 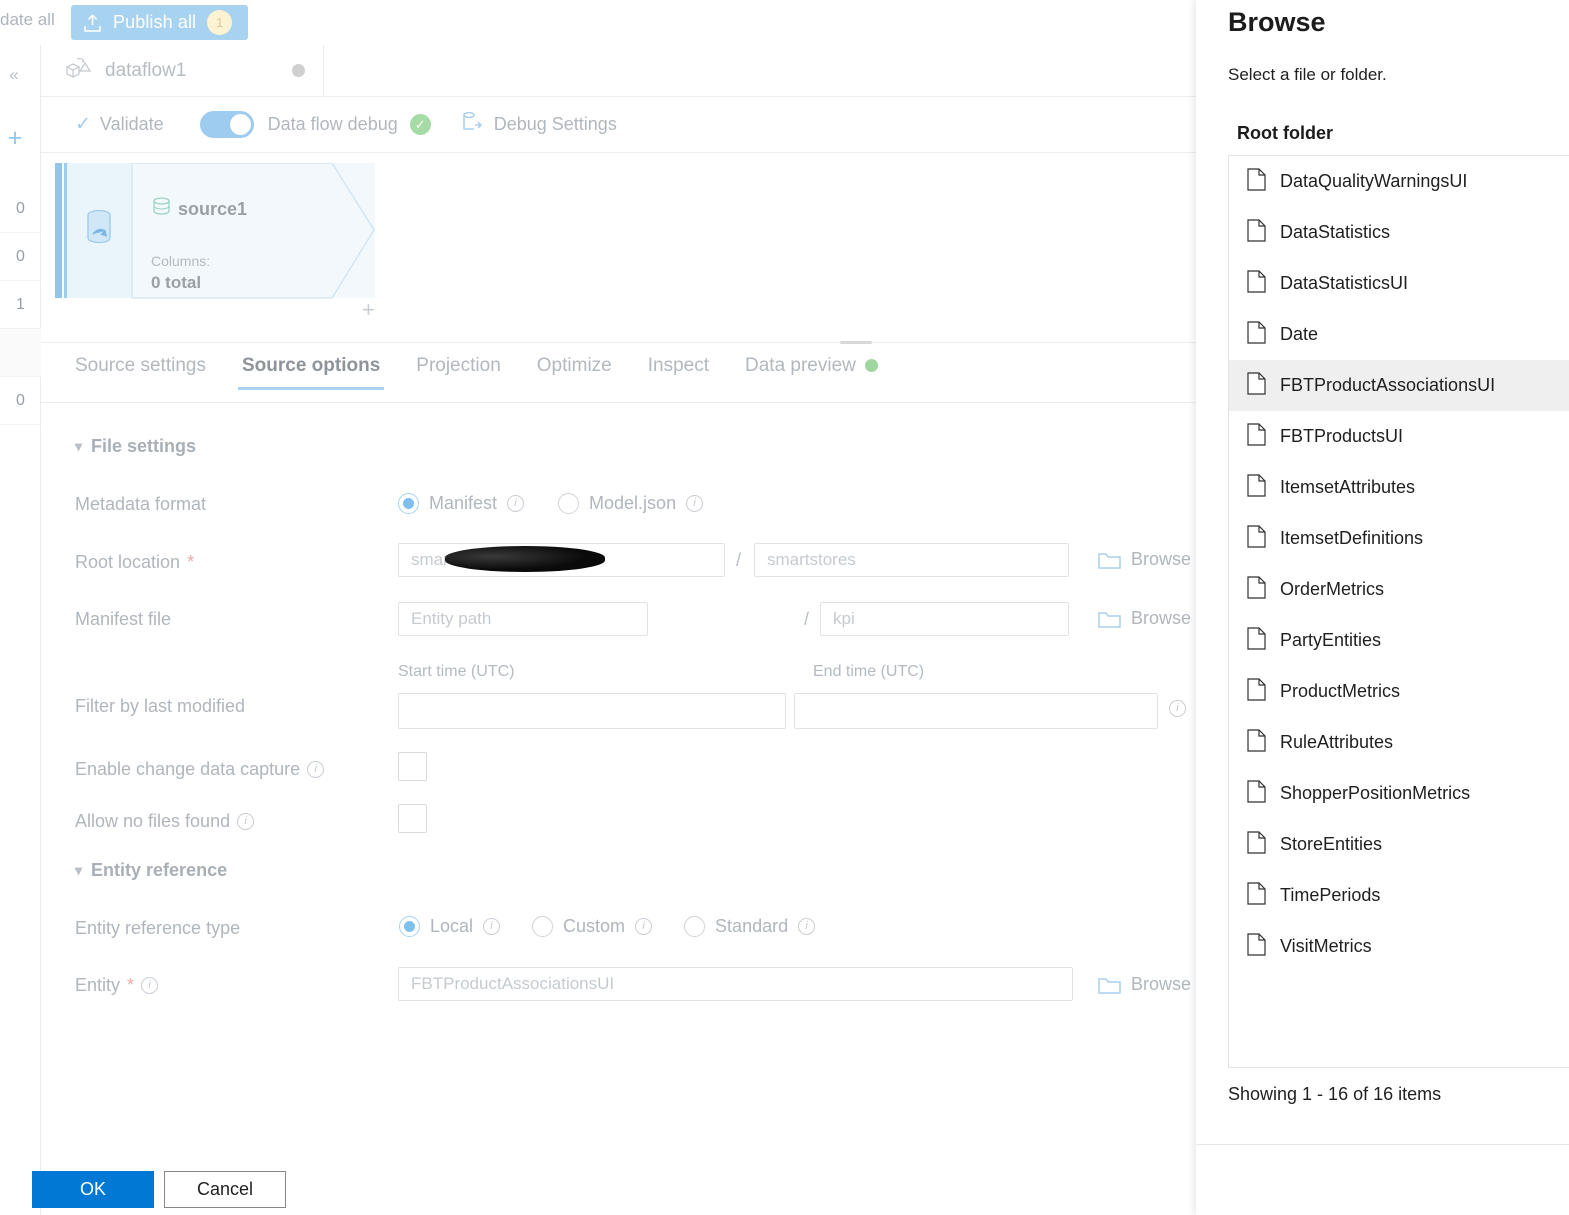 What do you see at coordinates (1109, 984) in the screenshot?
I see `folder-icon` at bounding box center [1109, 984].